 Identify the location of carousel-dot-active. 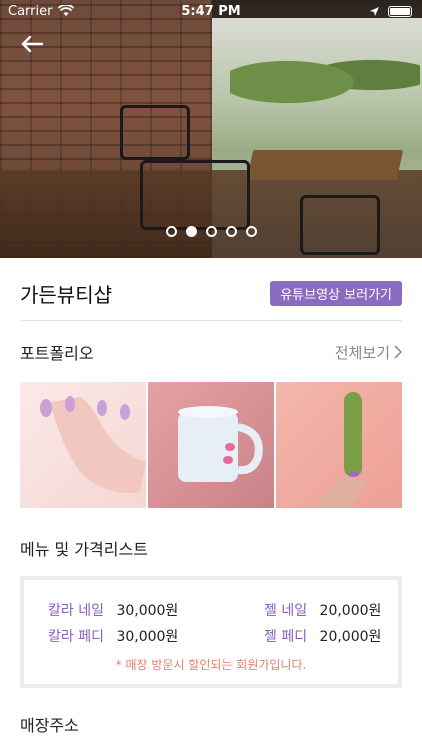
(191, 231).